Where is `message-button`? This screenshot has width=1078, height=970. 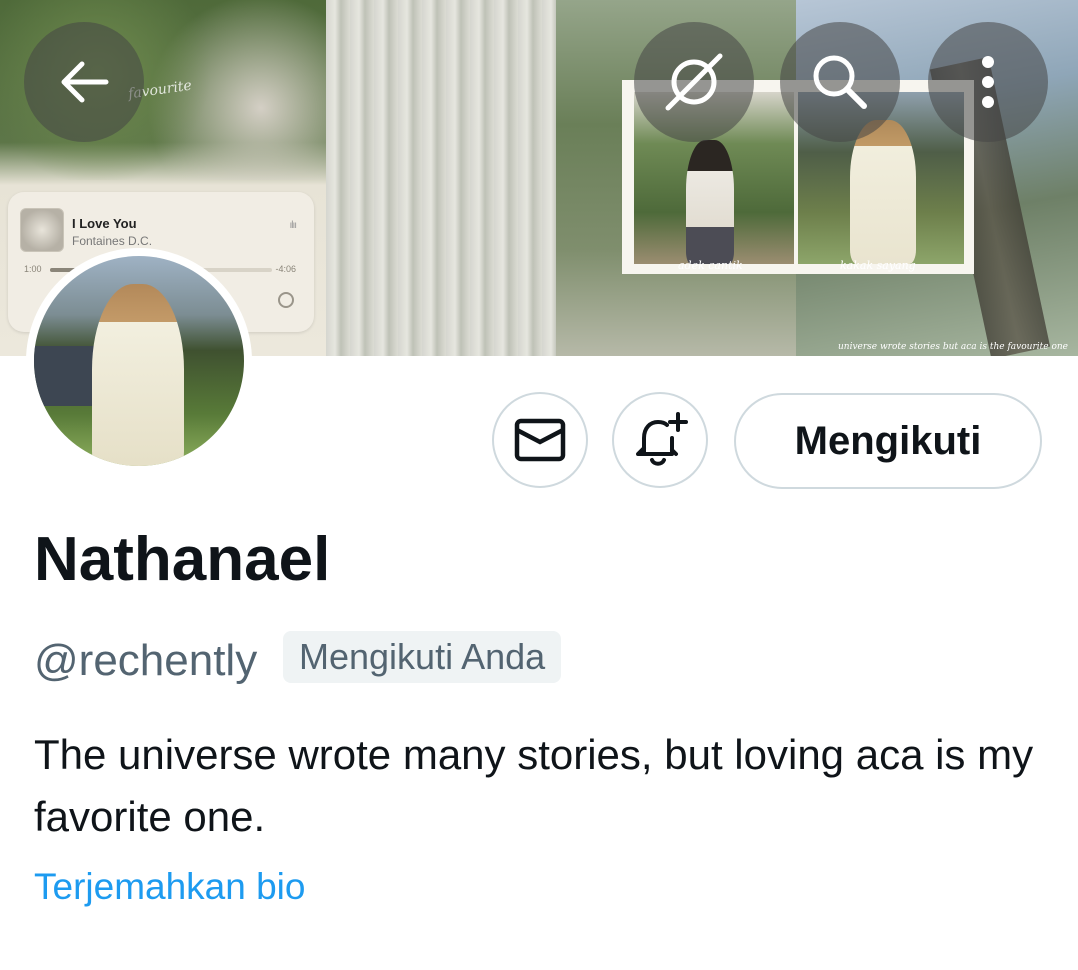
message-button is located at coordinates (540, 440).